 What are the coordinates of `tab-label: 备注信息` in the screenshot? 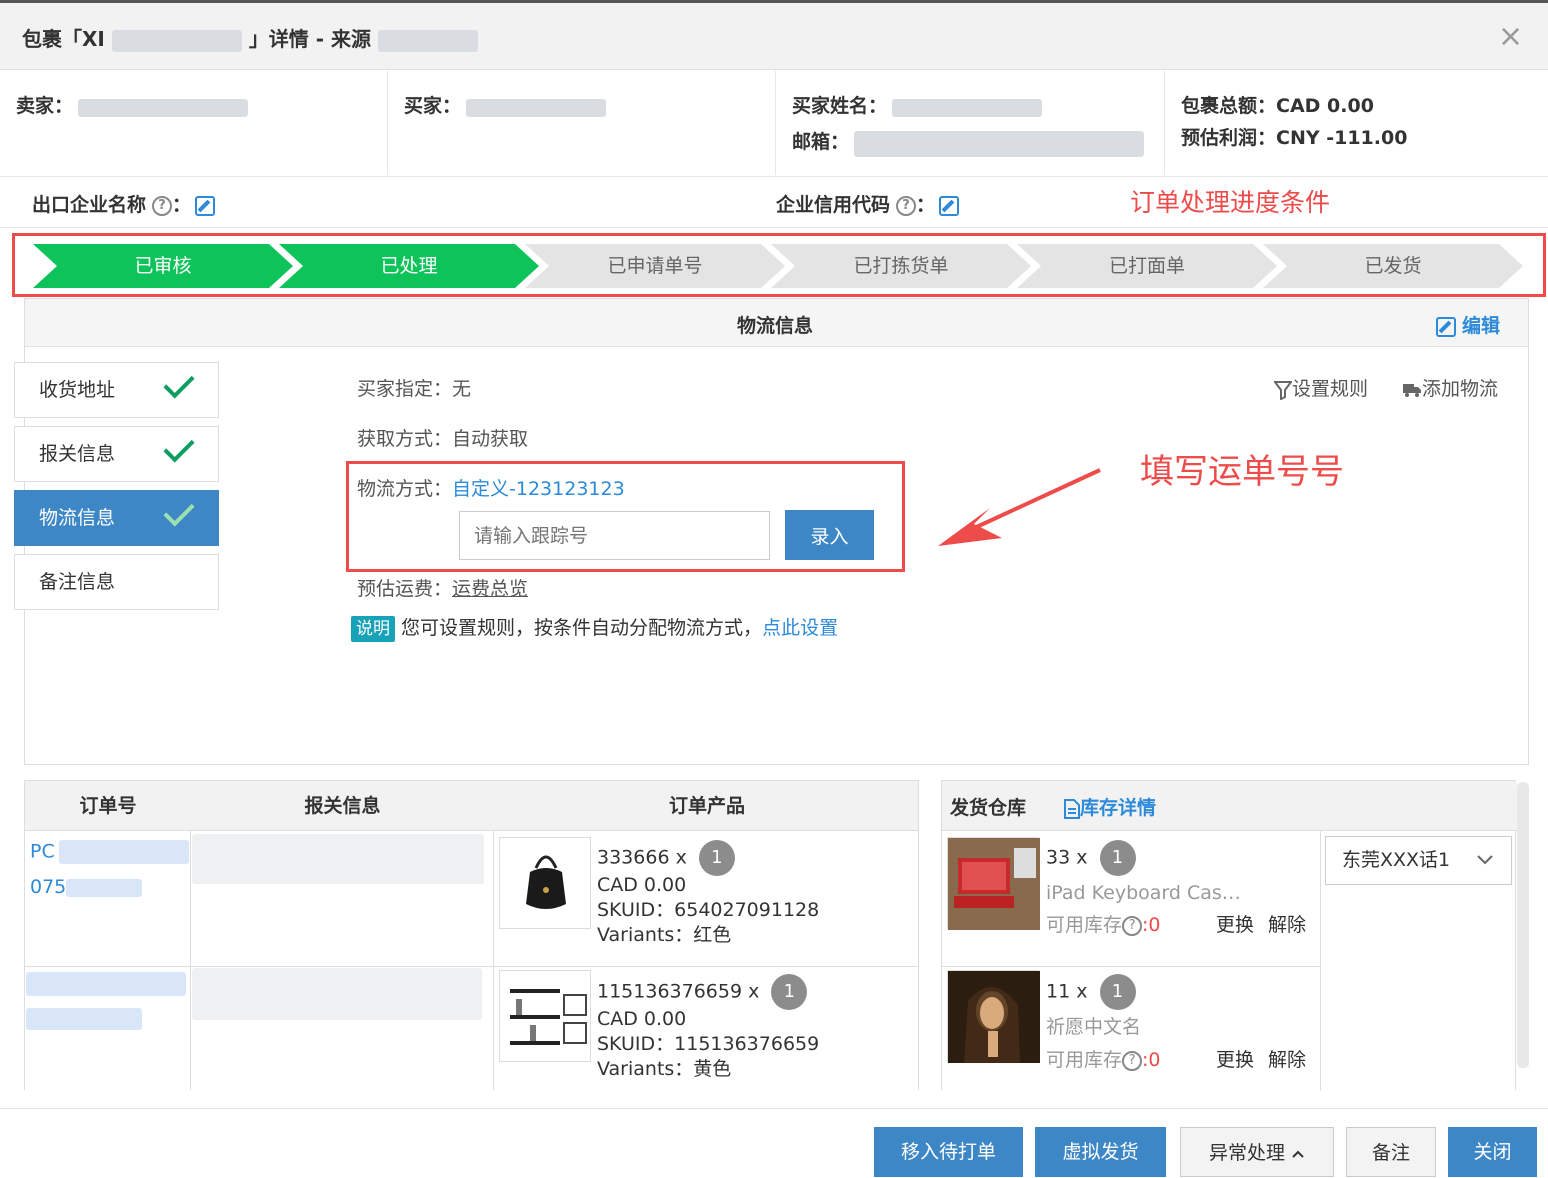 It's located at (77, 582).